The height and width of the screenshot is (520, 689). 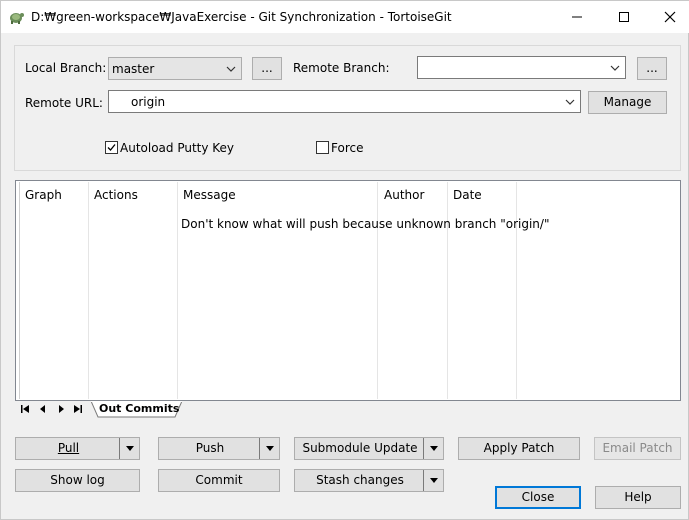 I want to click on stash-changes-button: Stash changes, so click(x=369, y=480).